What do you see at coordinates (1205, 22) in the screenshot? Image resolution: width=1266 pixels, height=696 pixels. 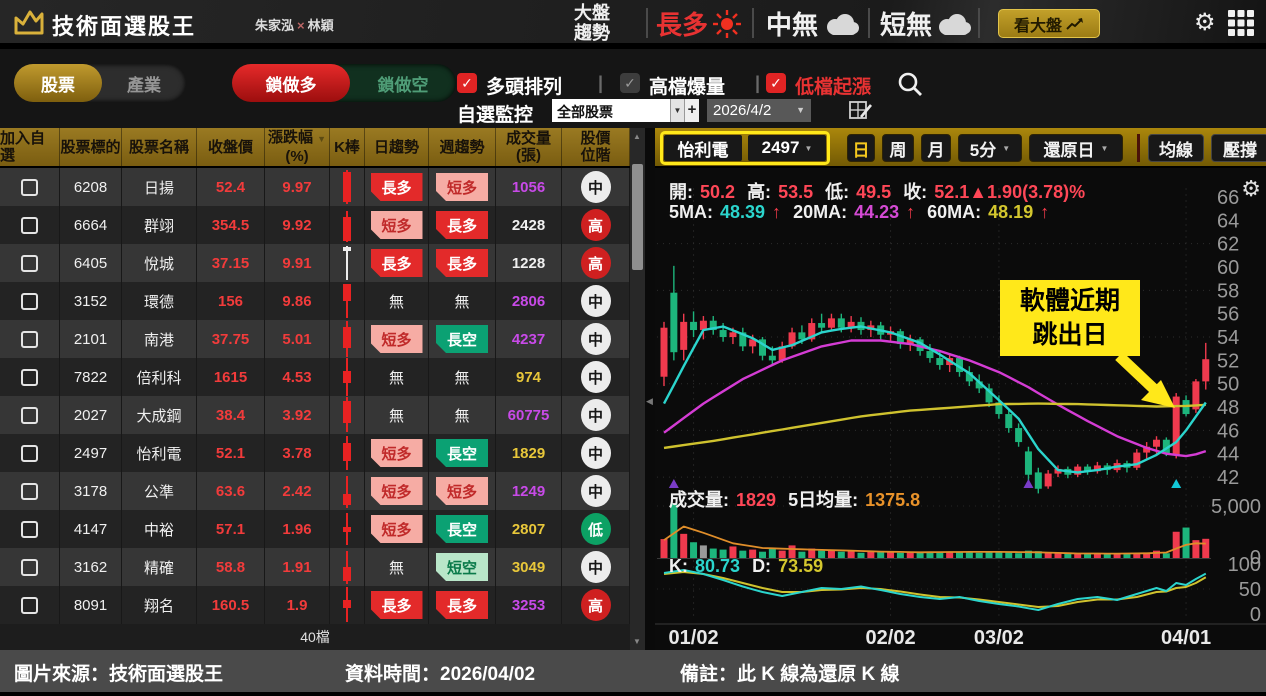 I see `settings-gear-icon: ⚙` at bounding box center [1205, 22].